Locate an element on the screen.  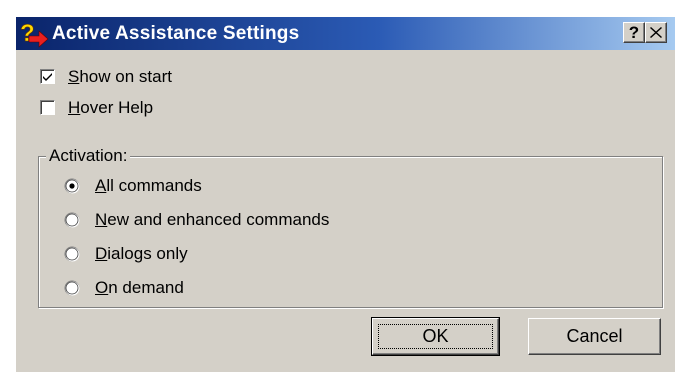
close-icon is located at coordinates (656, 32).